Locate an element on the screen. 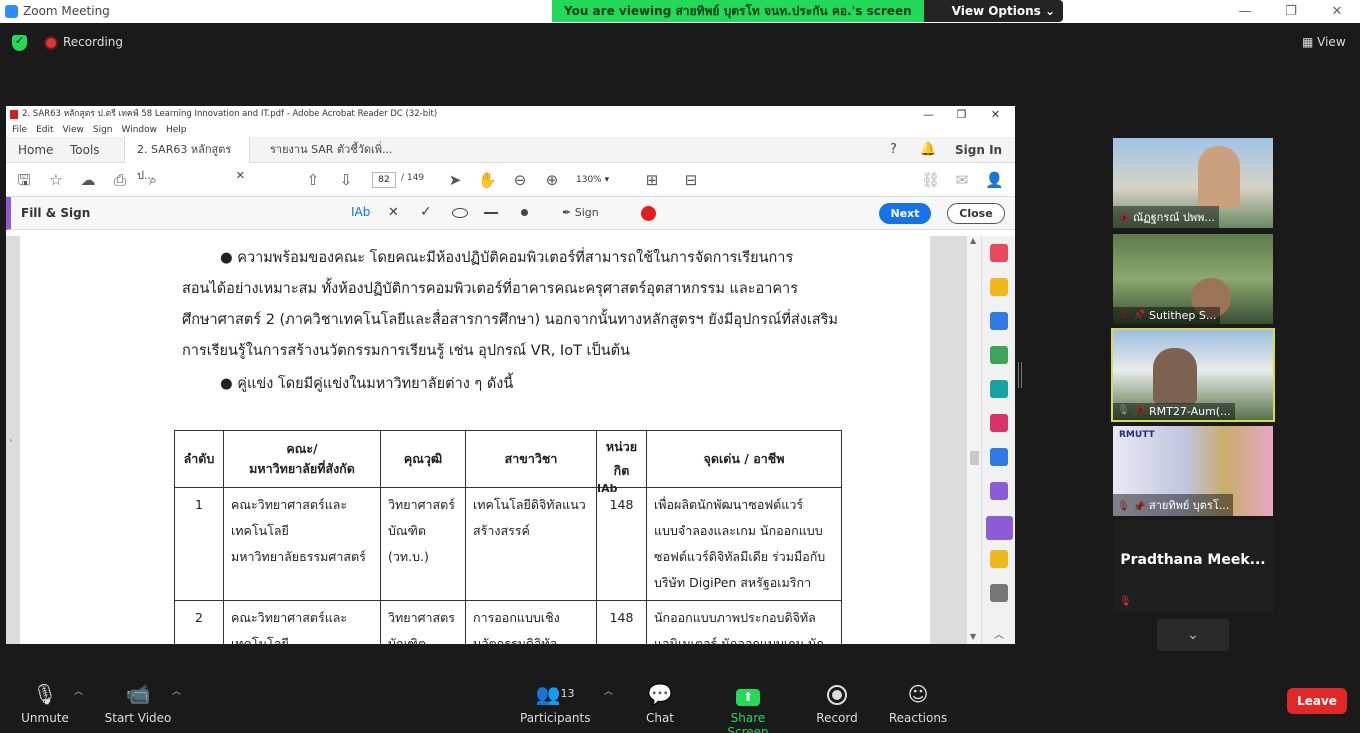 The width and height of the screenshot is (1360, 733). menu-view: View is located at coordinates (73, 130).